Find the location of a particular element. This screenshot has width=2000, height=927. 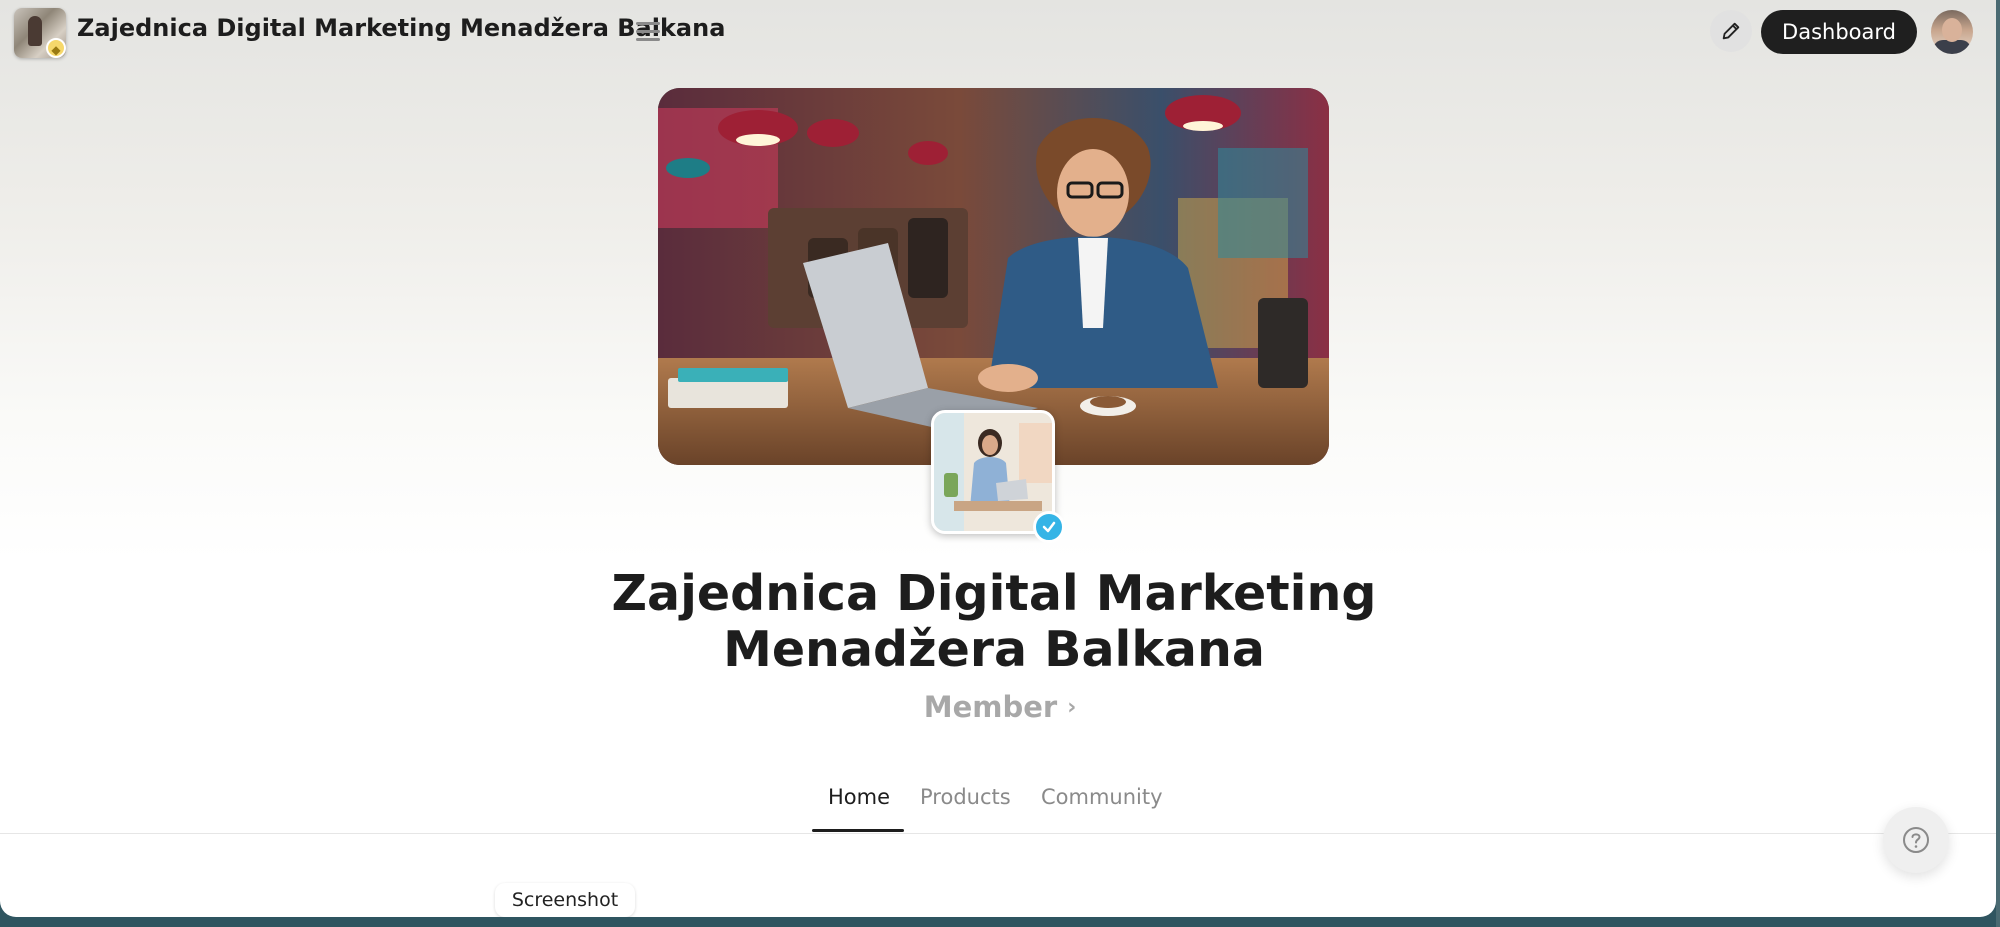

gem-icon: ◆ is located at coordinates (56, 48).